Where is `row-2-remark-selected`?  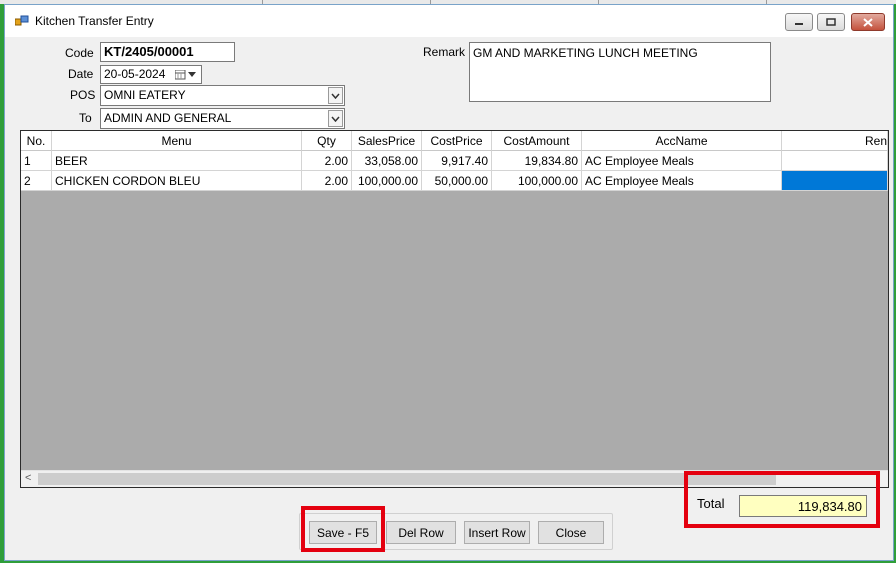
row-2-remark-selected is located at coordinates (835, 181).